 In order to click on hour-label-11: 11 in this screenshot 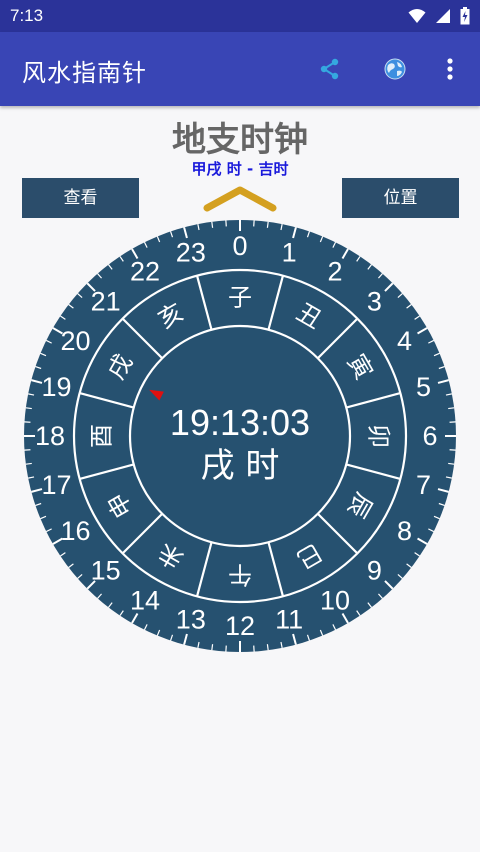, I will do `click(289, 620)`.